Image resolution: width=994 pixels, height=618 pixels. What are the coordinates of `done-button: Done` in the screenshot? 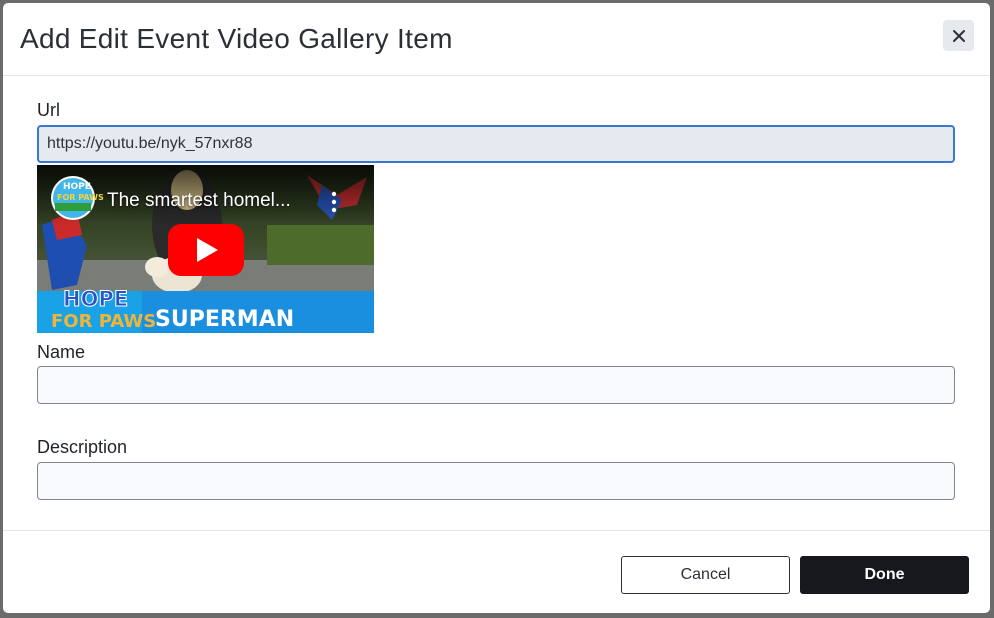 It's located at (884, 575).